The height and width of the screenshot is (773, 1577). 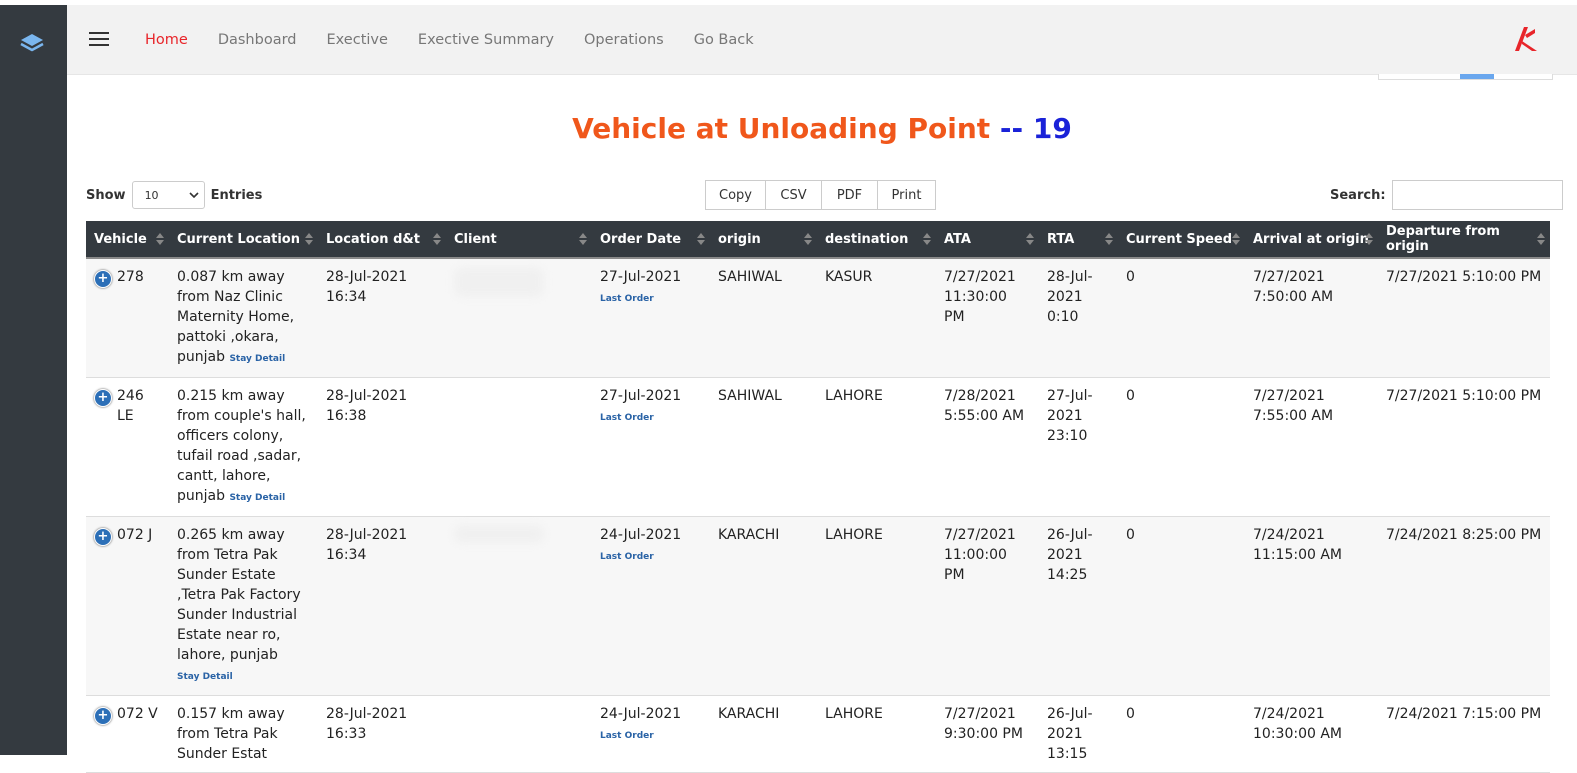 I want to click on vehicle-cell: +072 V, so click(x=127, y=734).